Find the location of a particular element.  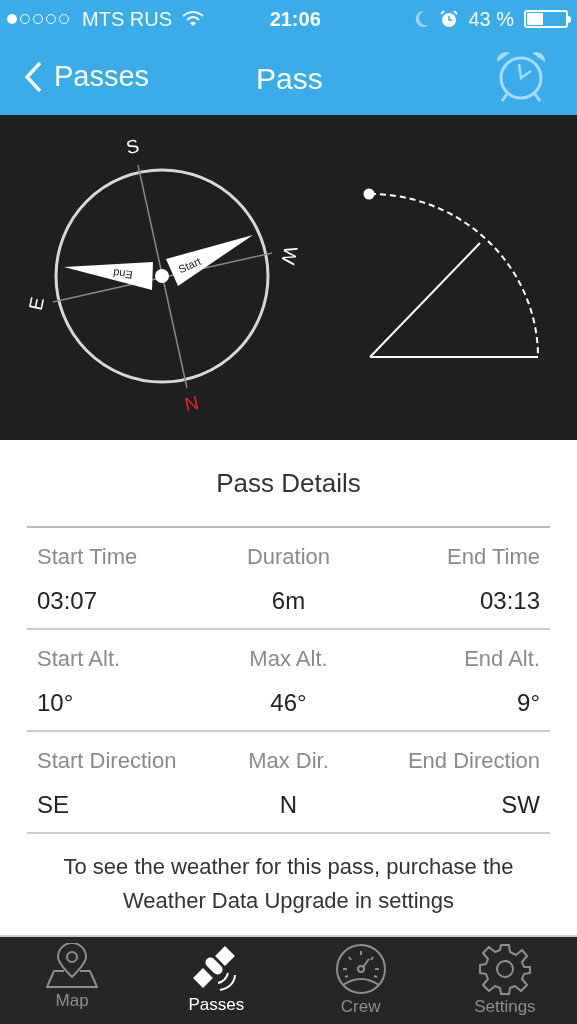

compass-direction-label: W is located at coordinates (289, 255).